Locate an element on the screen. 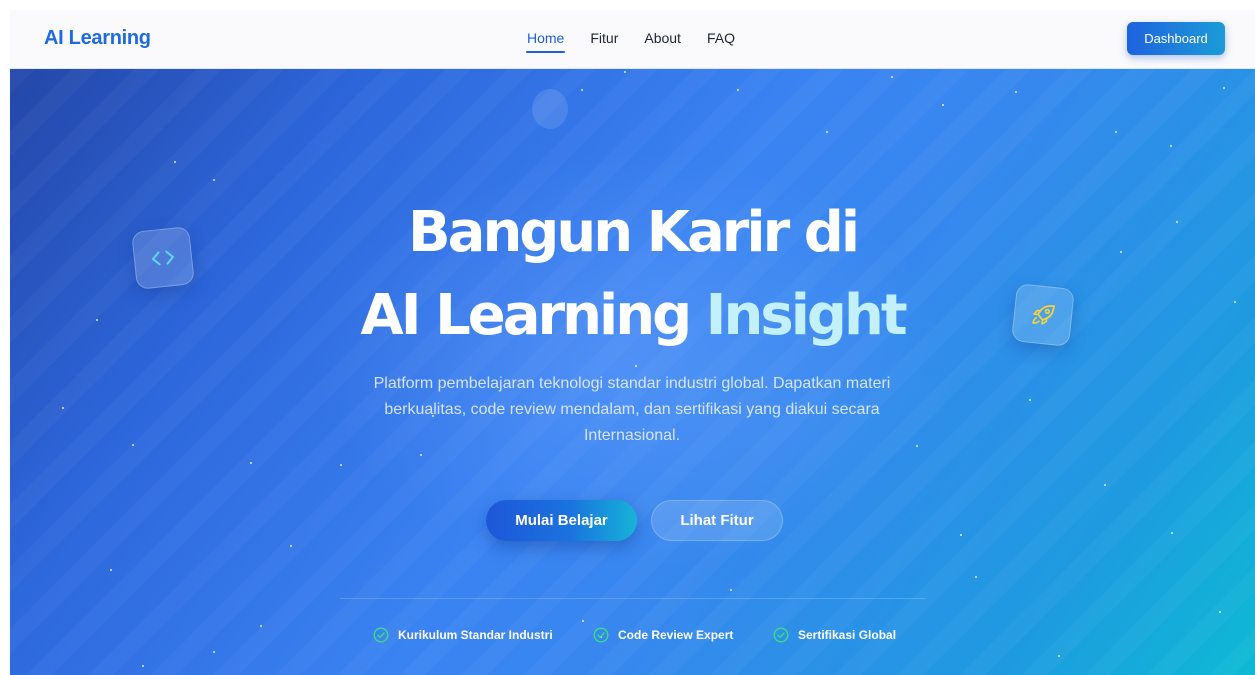 This screenshot has height=675, width=1255. feature-item-code-review: Code Review Expert is located at coordinates (663, 635).